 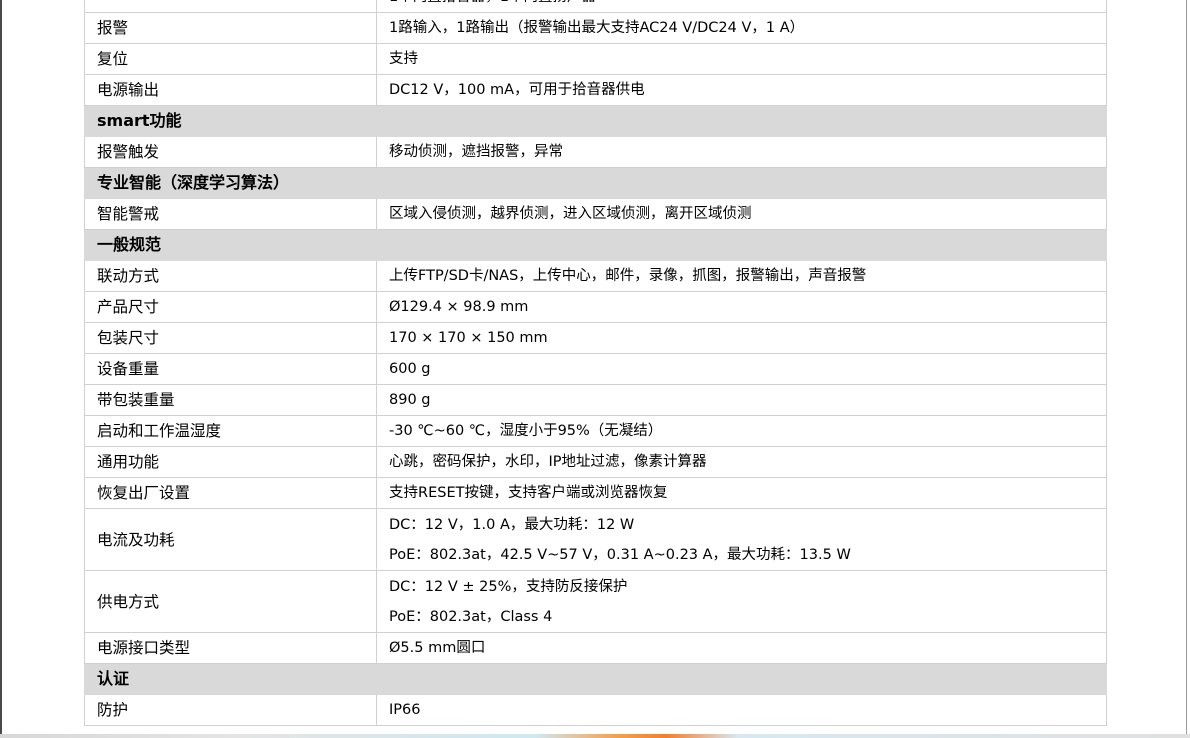 What do you see at coordinates (230, 400) in the screenshot?
I see `spec-label: 带包装重量` at bounding box center [230, 400].